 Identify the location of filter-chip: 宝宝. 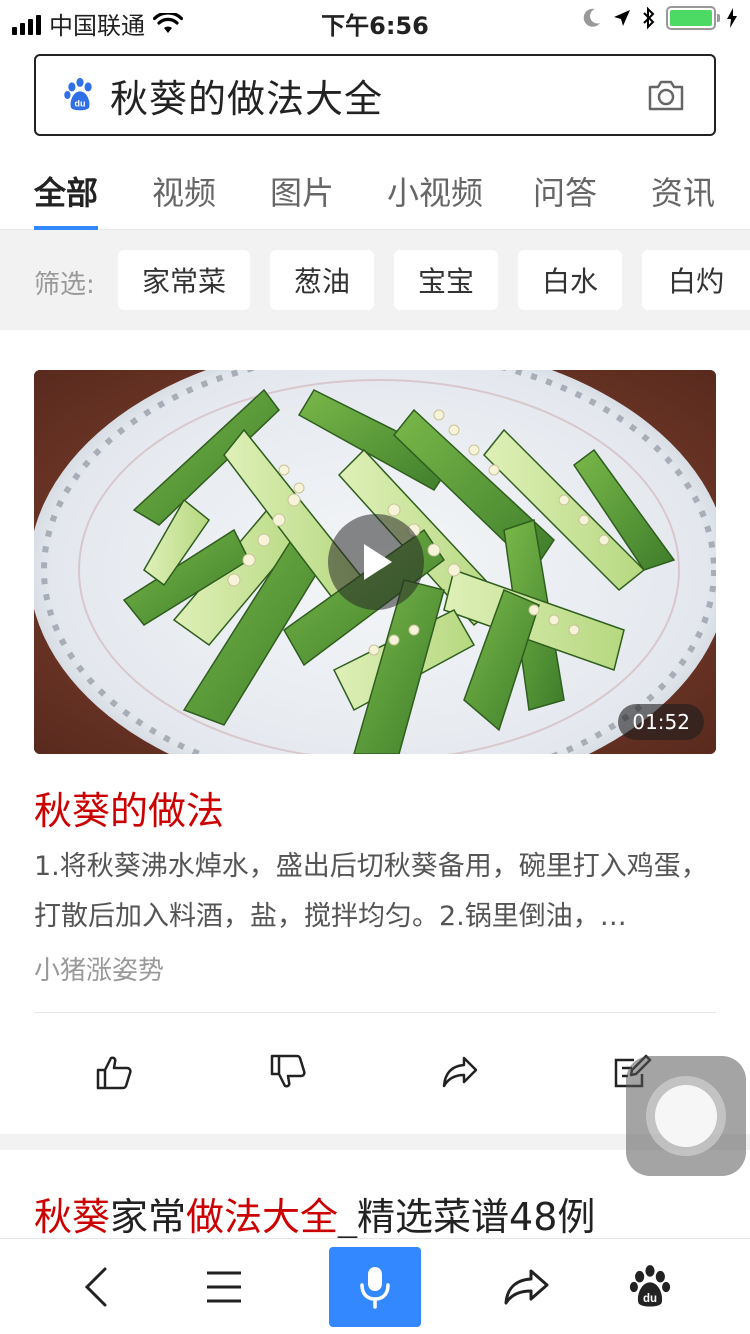
(446, 280).